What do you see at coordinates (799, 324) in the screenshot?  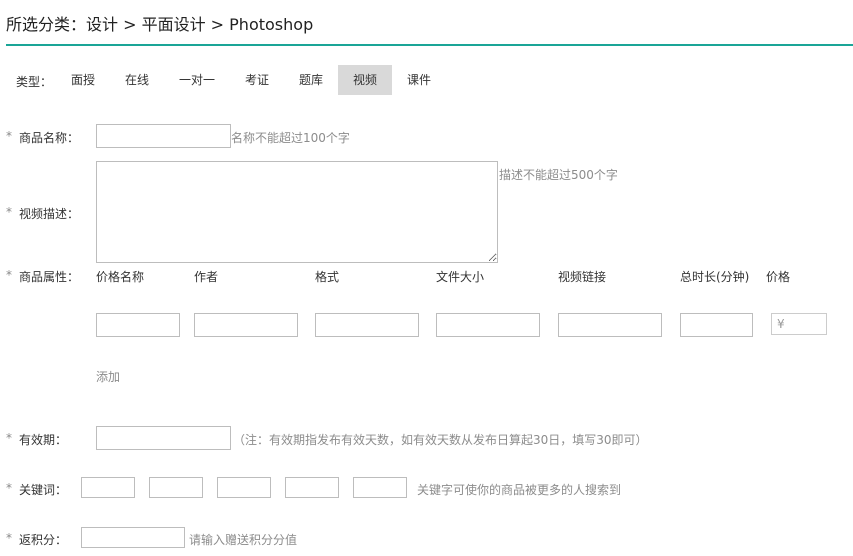 I see `price-input: ¥` at bounding box center [799, 324].